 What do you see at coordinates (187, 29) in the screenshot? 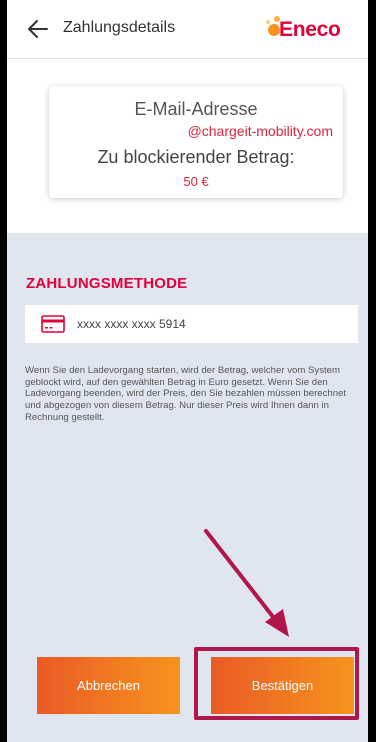
I see `top-bar: Zahlungsdetails Eneco` at bounding box center [187, 29].